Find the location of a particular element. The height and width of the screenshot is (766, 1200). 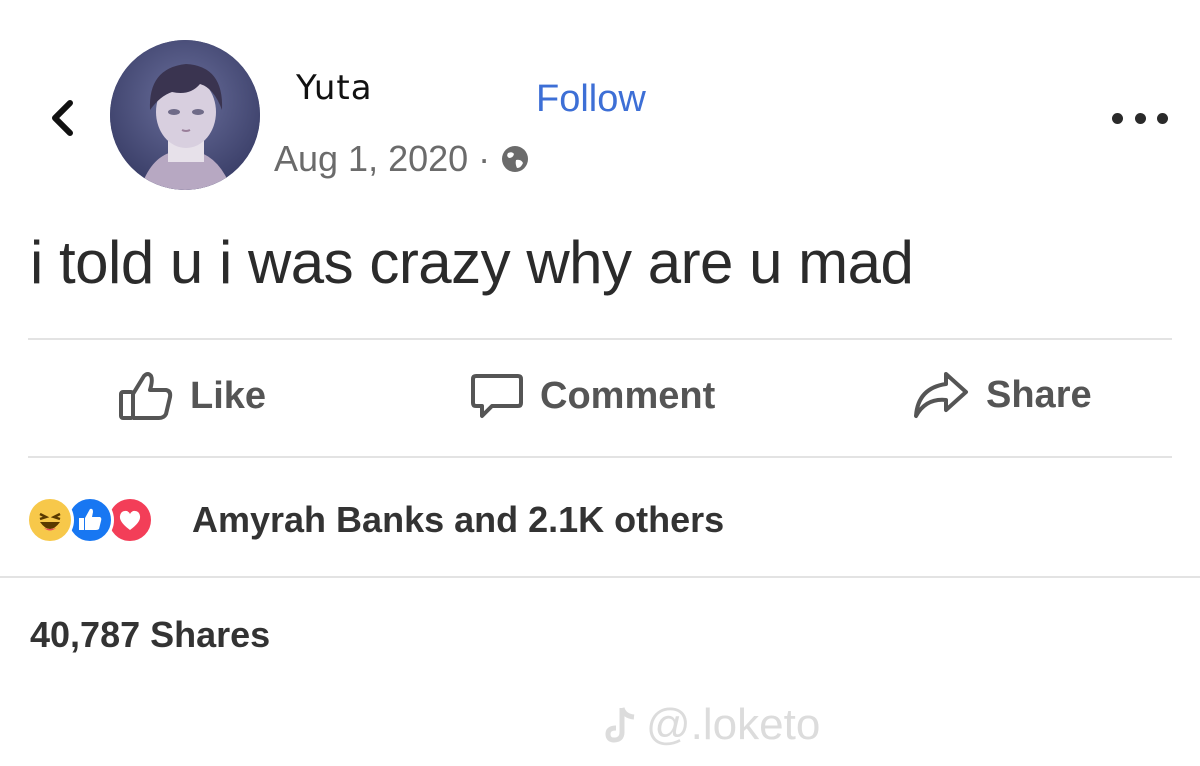

comment-button: Comment is located at coordinates (592, 396).